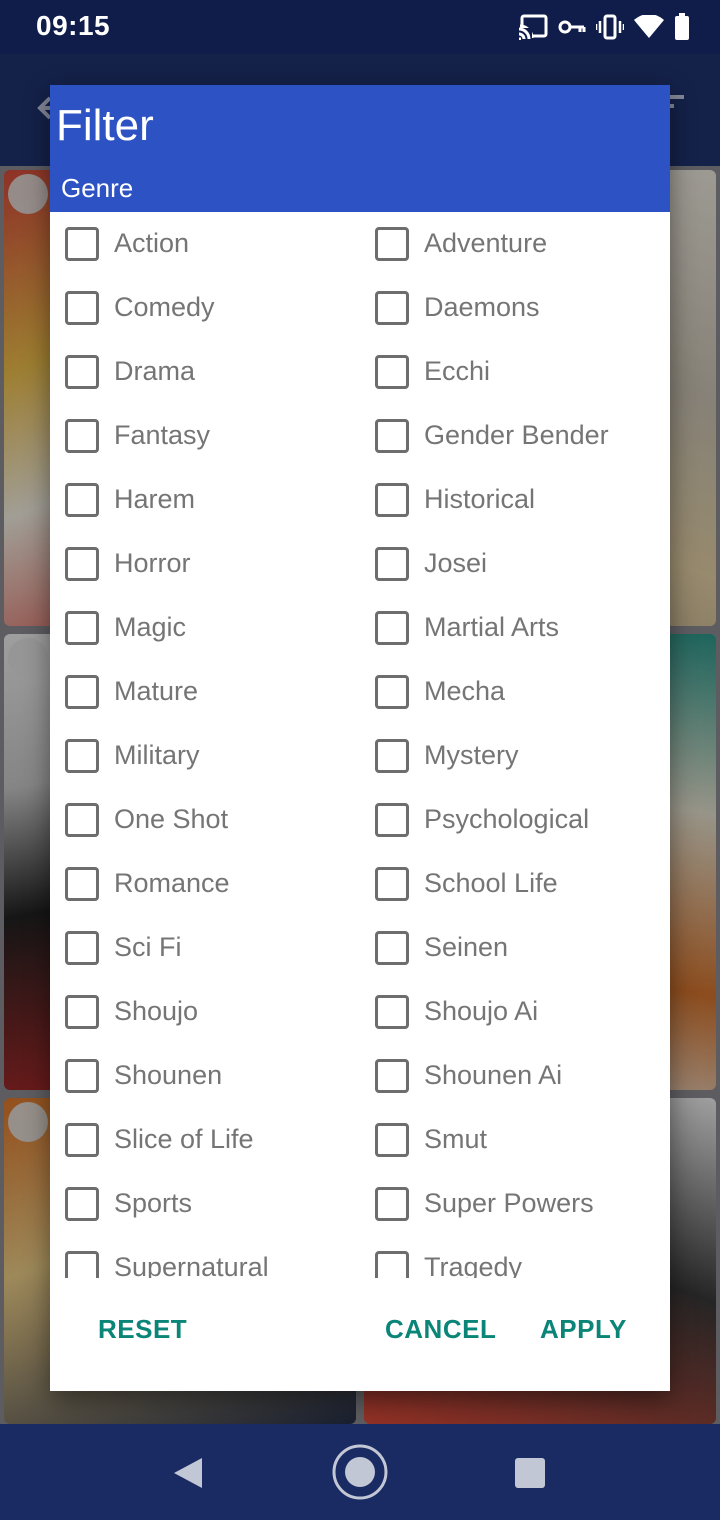  What do you see at coordinates (171, 819) in the screenshot?
I see `genre-label: One Shot` at bounding box center [171, 819].